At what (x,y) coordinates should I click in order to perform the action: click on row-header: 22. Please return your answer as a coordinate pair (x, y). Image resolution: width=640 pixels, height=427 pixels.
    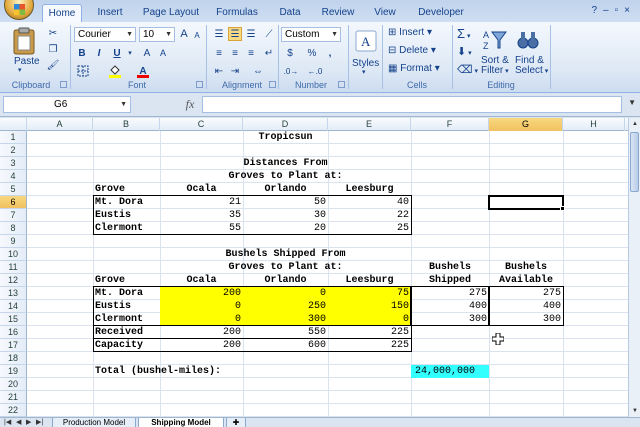
    Looking at the image, I should click on (13, 410).